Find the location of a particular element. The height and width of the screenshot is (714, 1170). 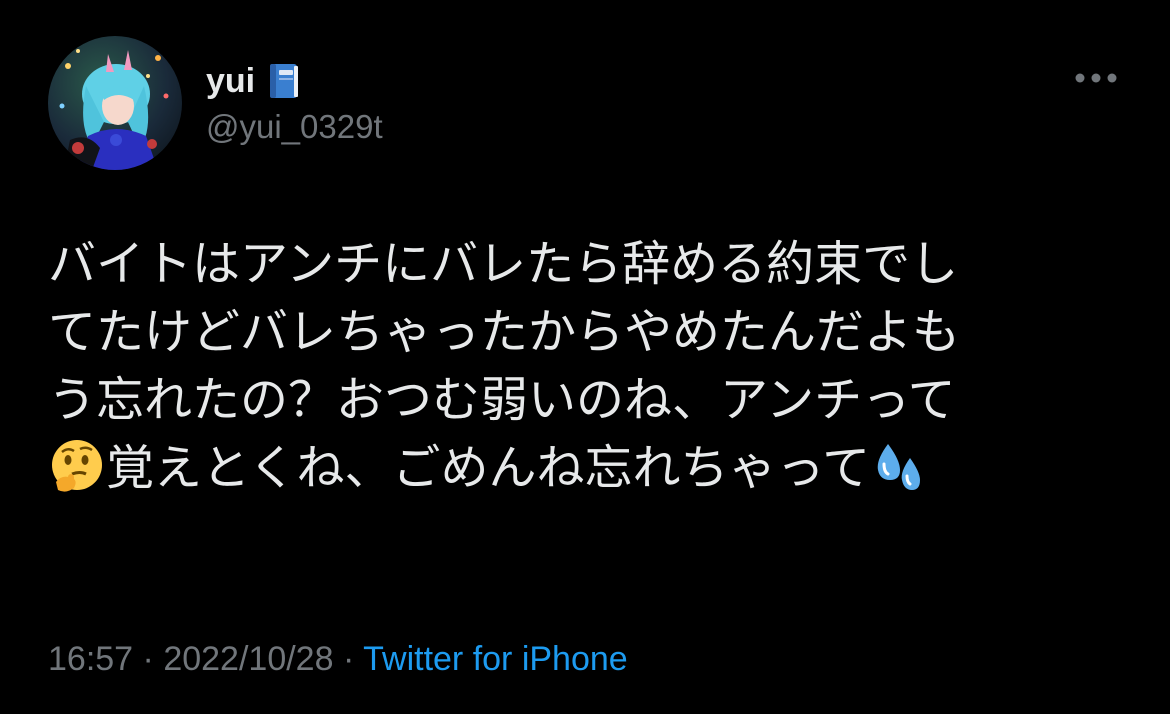

tweet-text-line-2: てたけどバレちゃったからやめたんだよも is located at coordinates (504, 332).